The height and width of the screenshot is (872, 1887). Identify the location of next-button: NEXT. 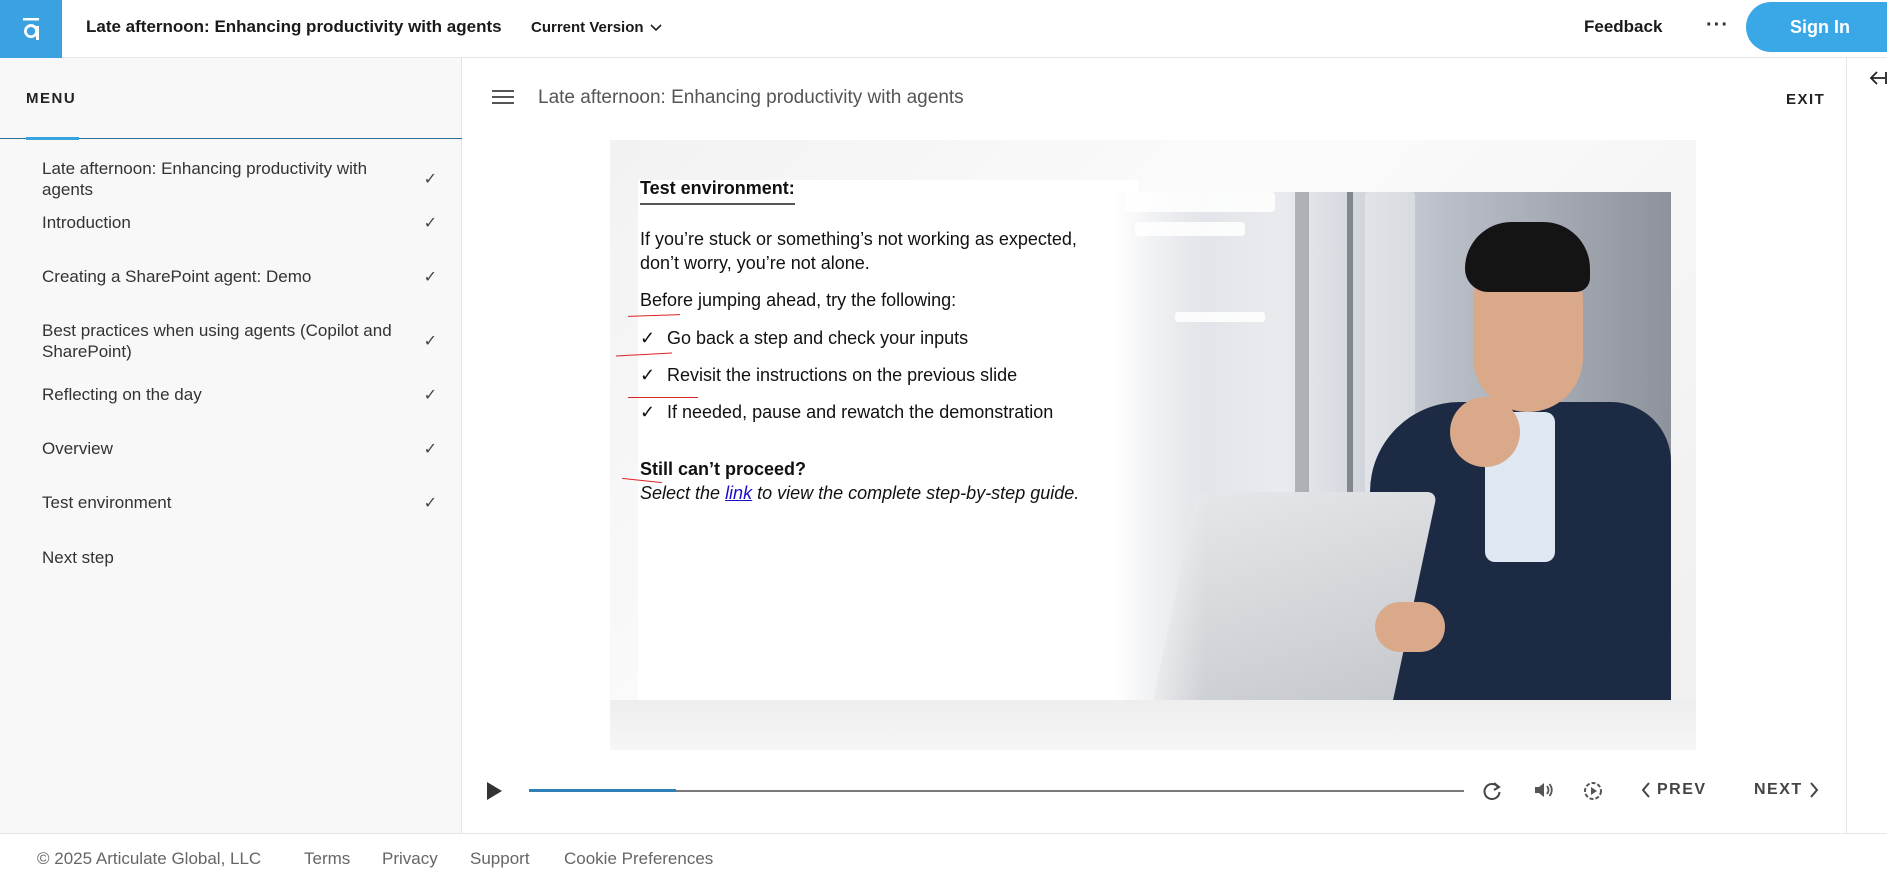
(1786, 790).